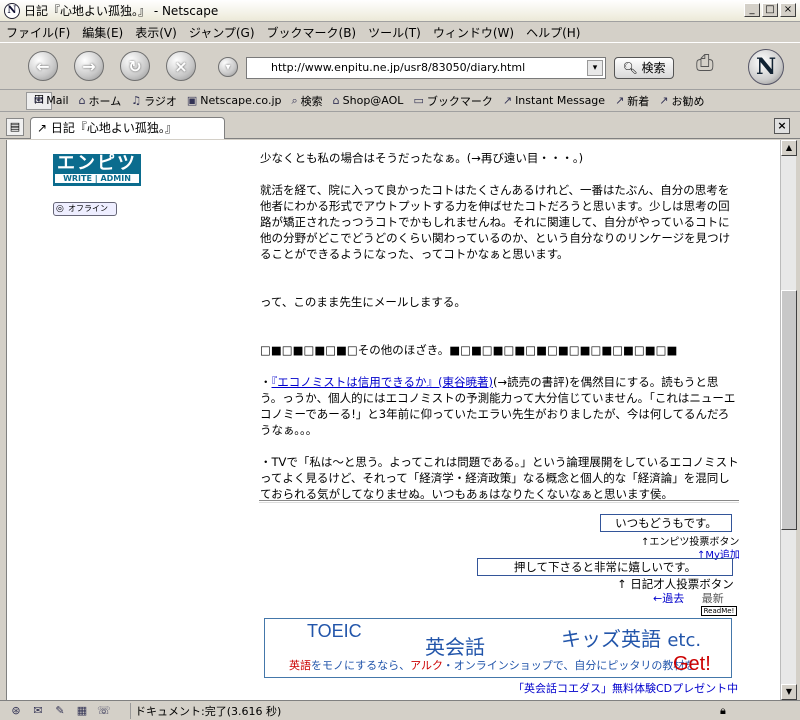 The height and width of the screenshot is (720, 800). I want to click on chevron-down-icon: ▾, so click(228, 67).